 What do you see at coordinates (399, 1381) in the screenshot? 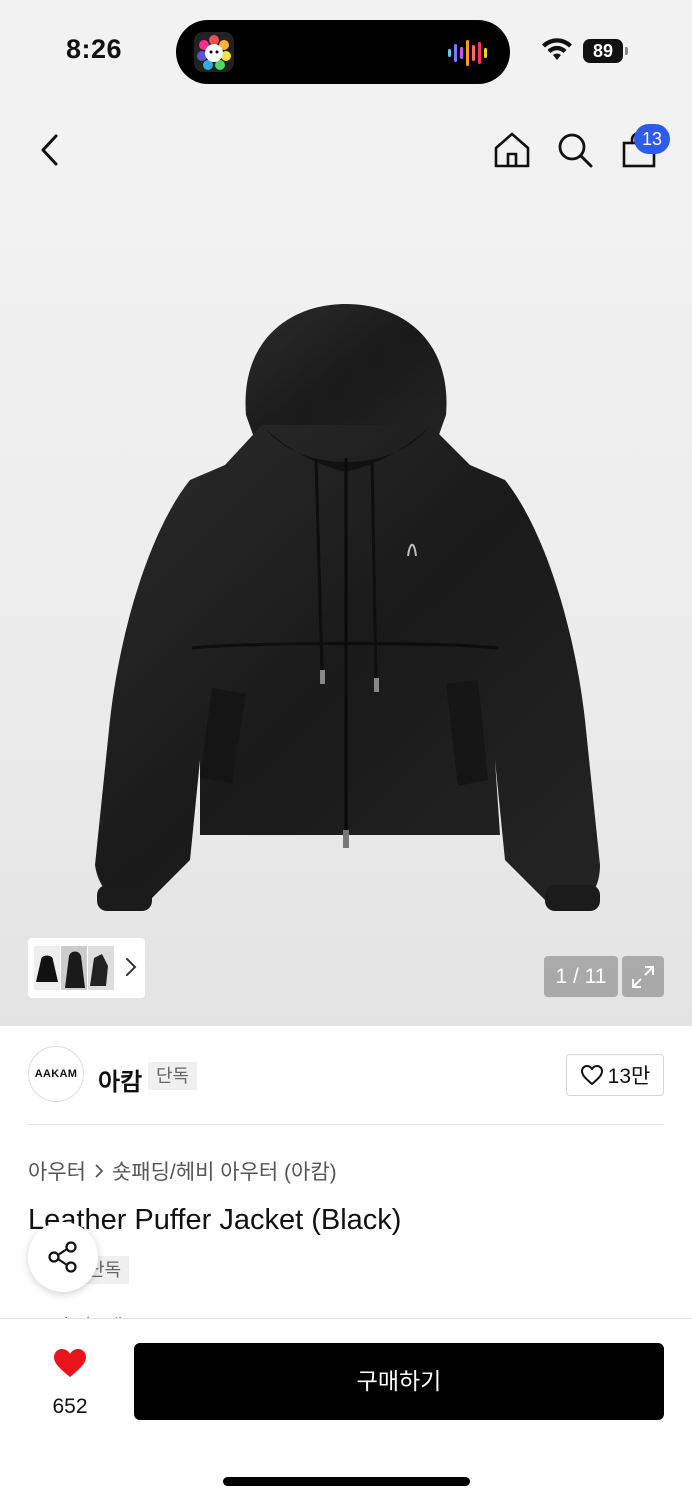
I see `buy-button: 구매하기` at bounding box center [399, 1381].